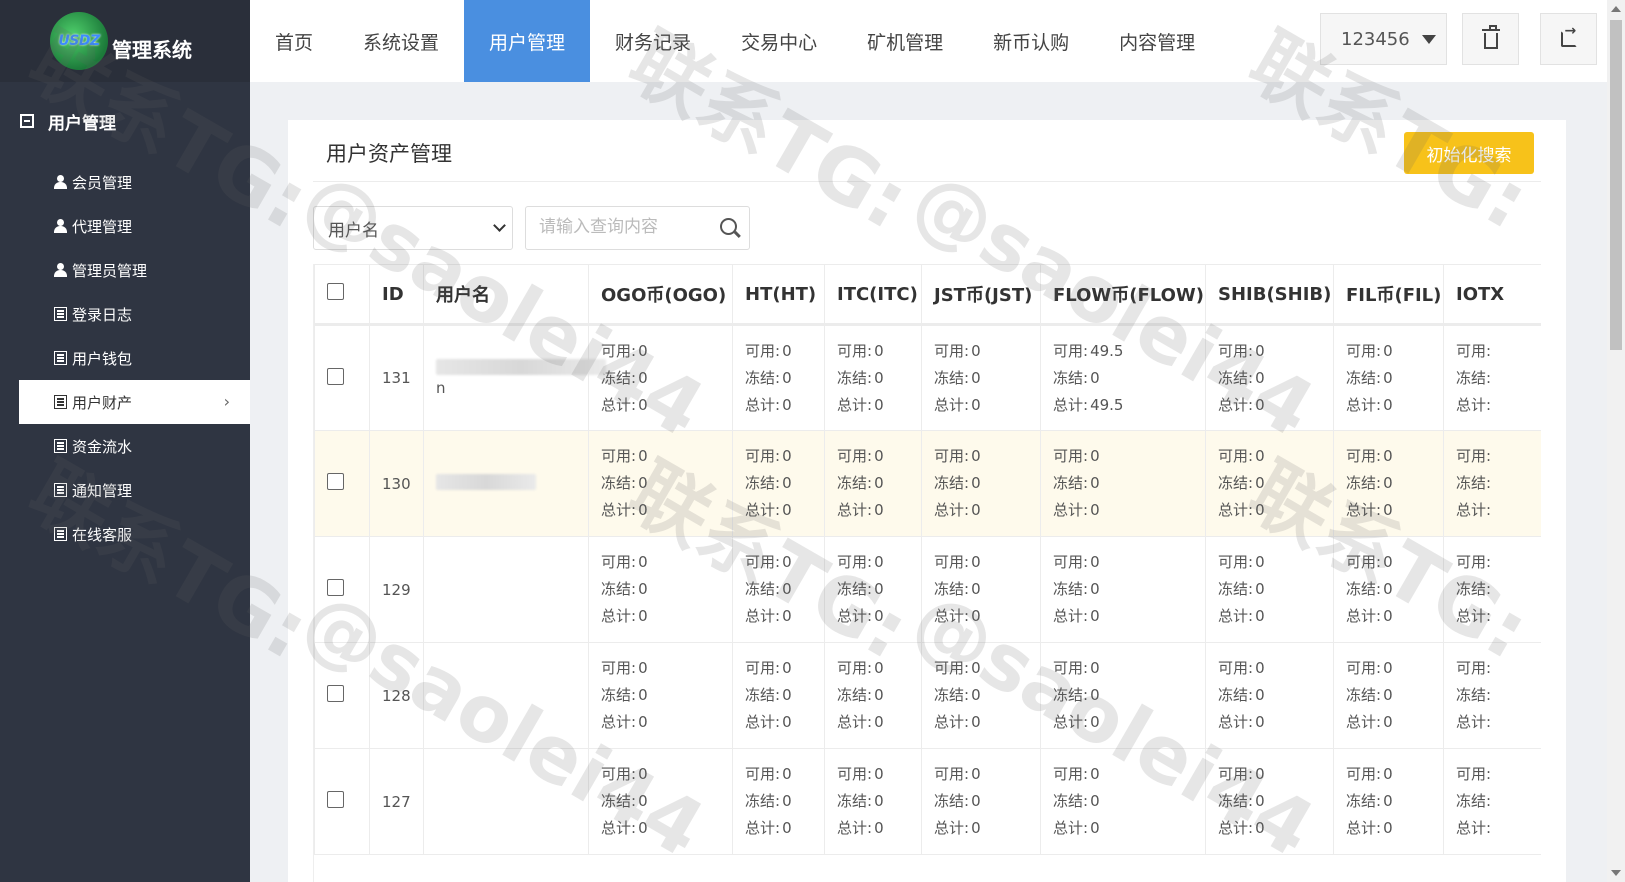 This screenshot has height=882, width=1625. I want to click on vertical-scrollbar, so click(1616, 441).